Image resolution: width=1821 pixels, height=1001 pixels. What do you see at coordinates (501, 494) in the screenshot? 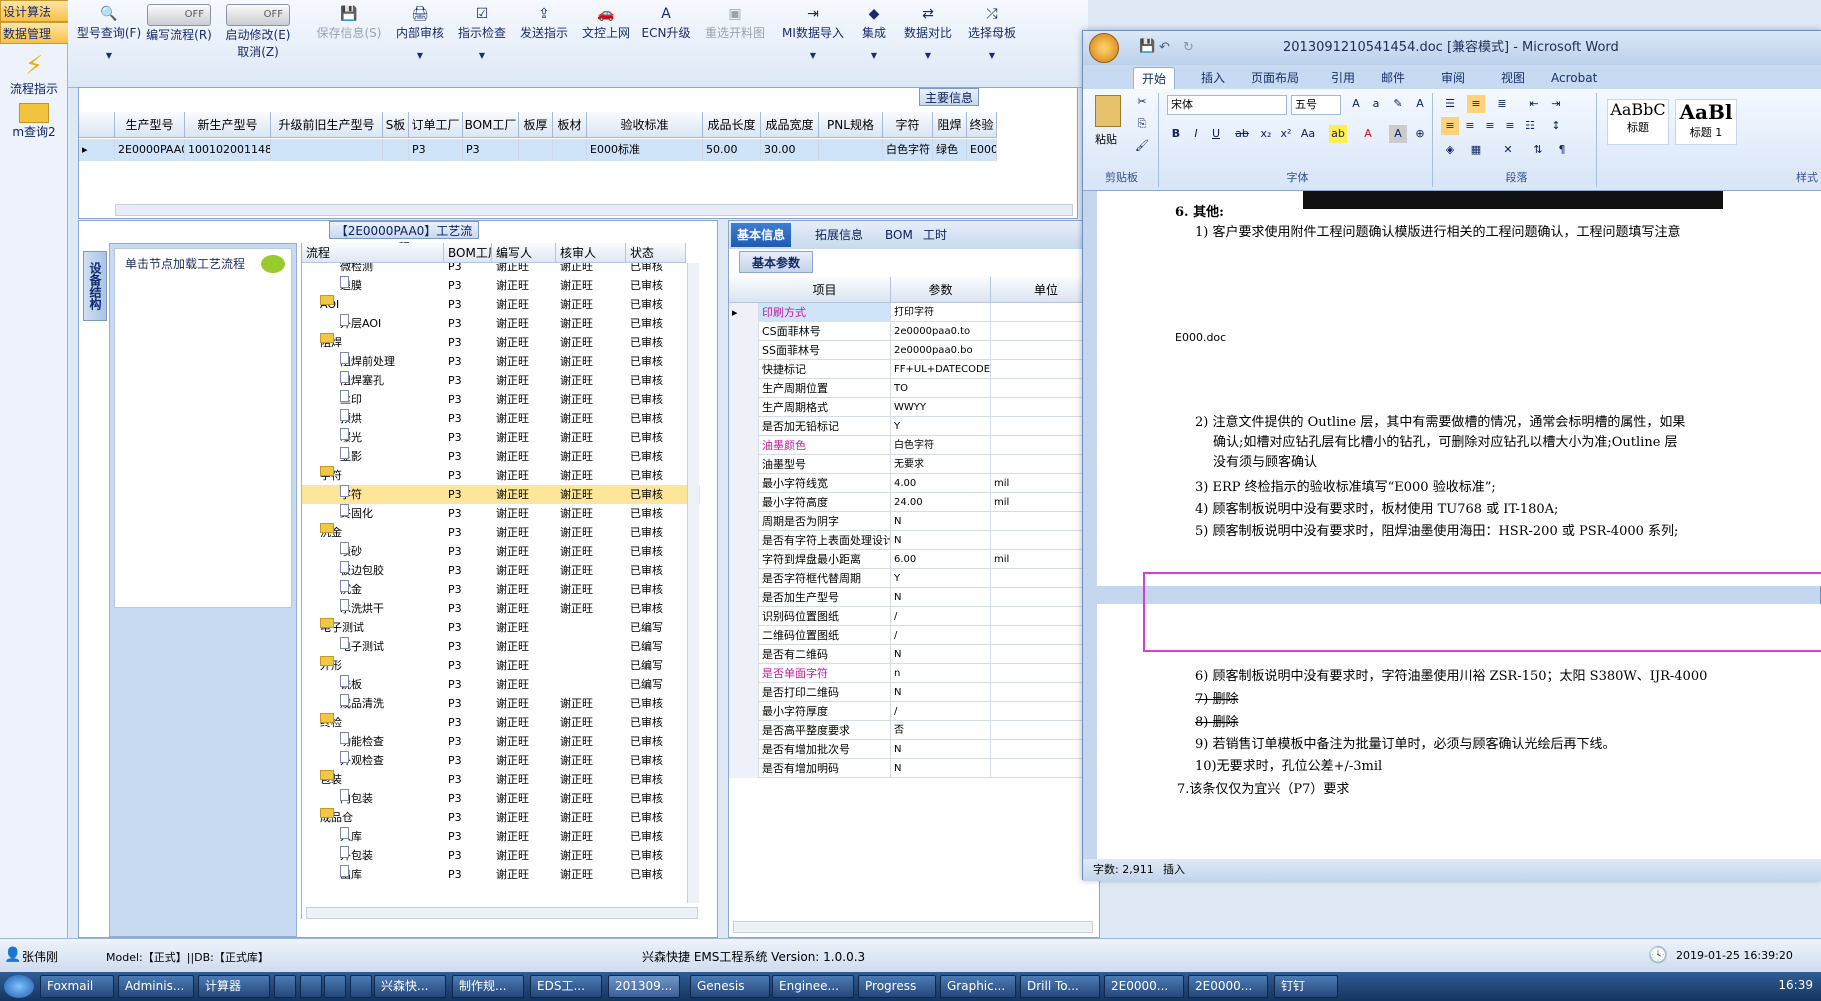
I see `tree-row: 字符 P3 谢正旺 谢正旺 已审核` at bounding box center [501, 494].